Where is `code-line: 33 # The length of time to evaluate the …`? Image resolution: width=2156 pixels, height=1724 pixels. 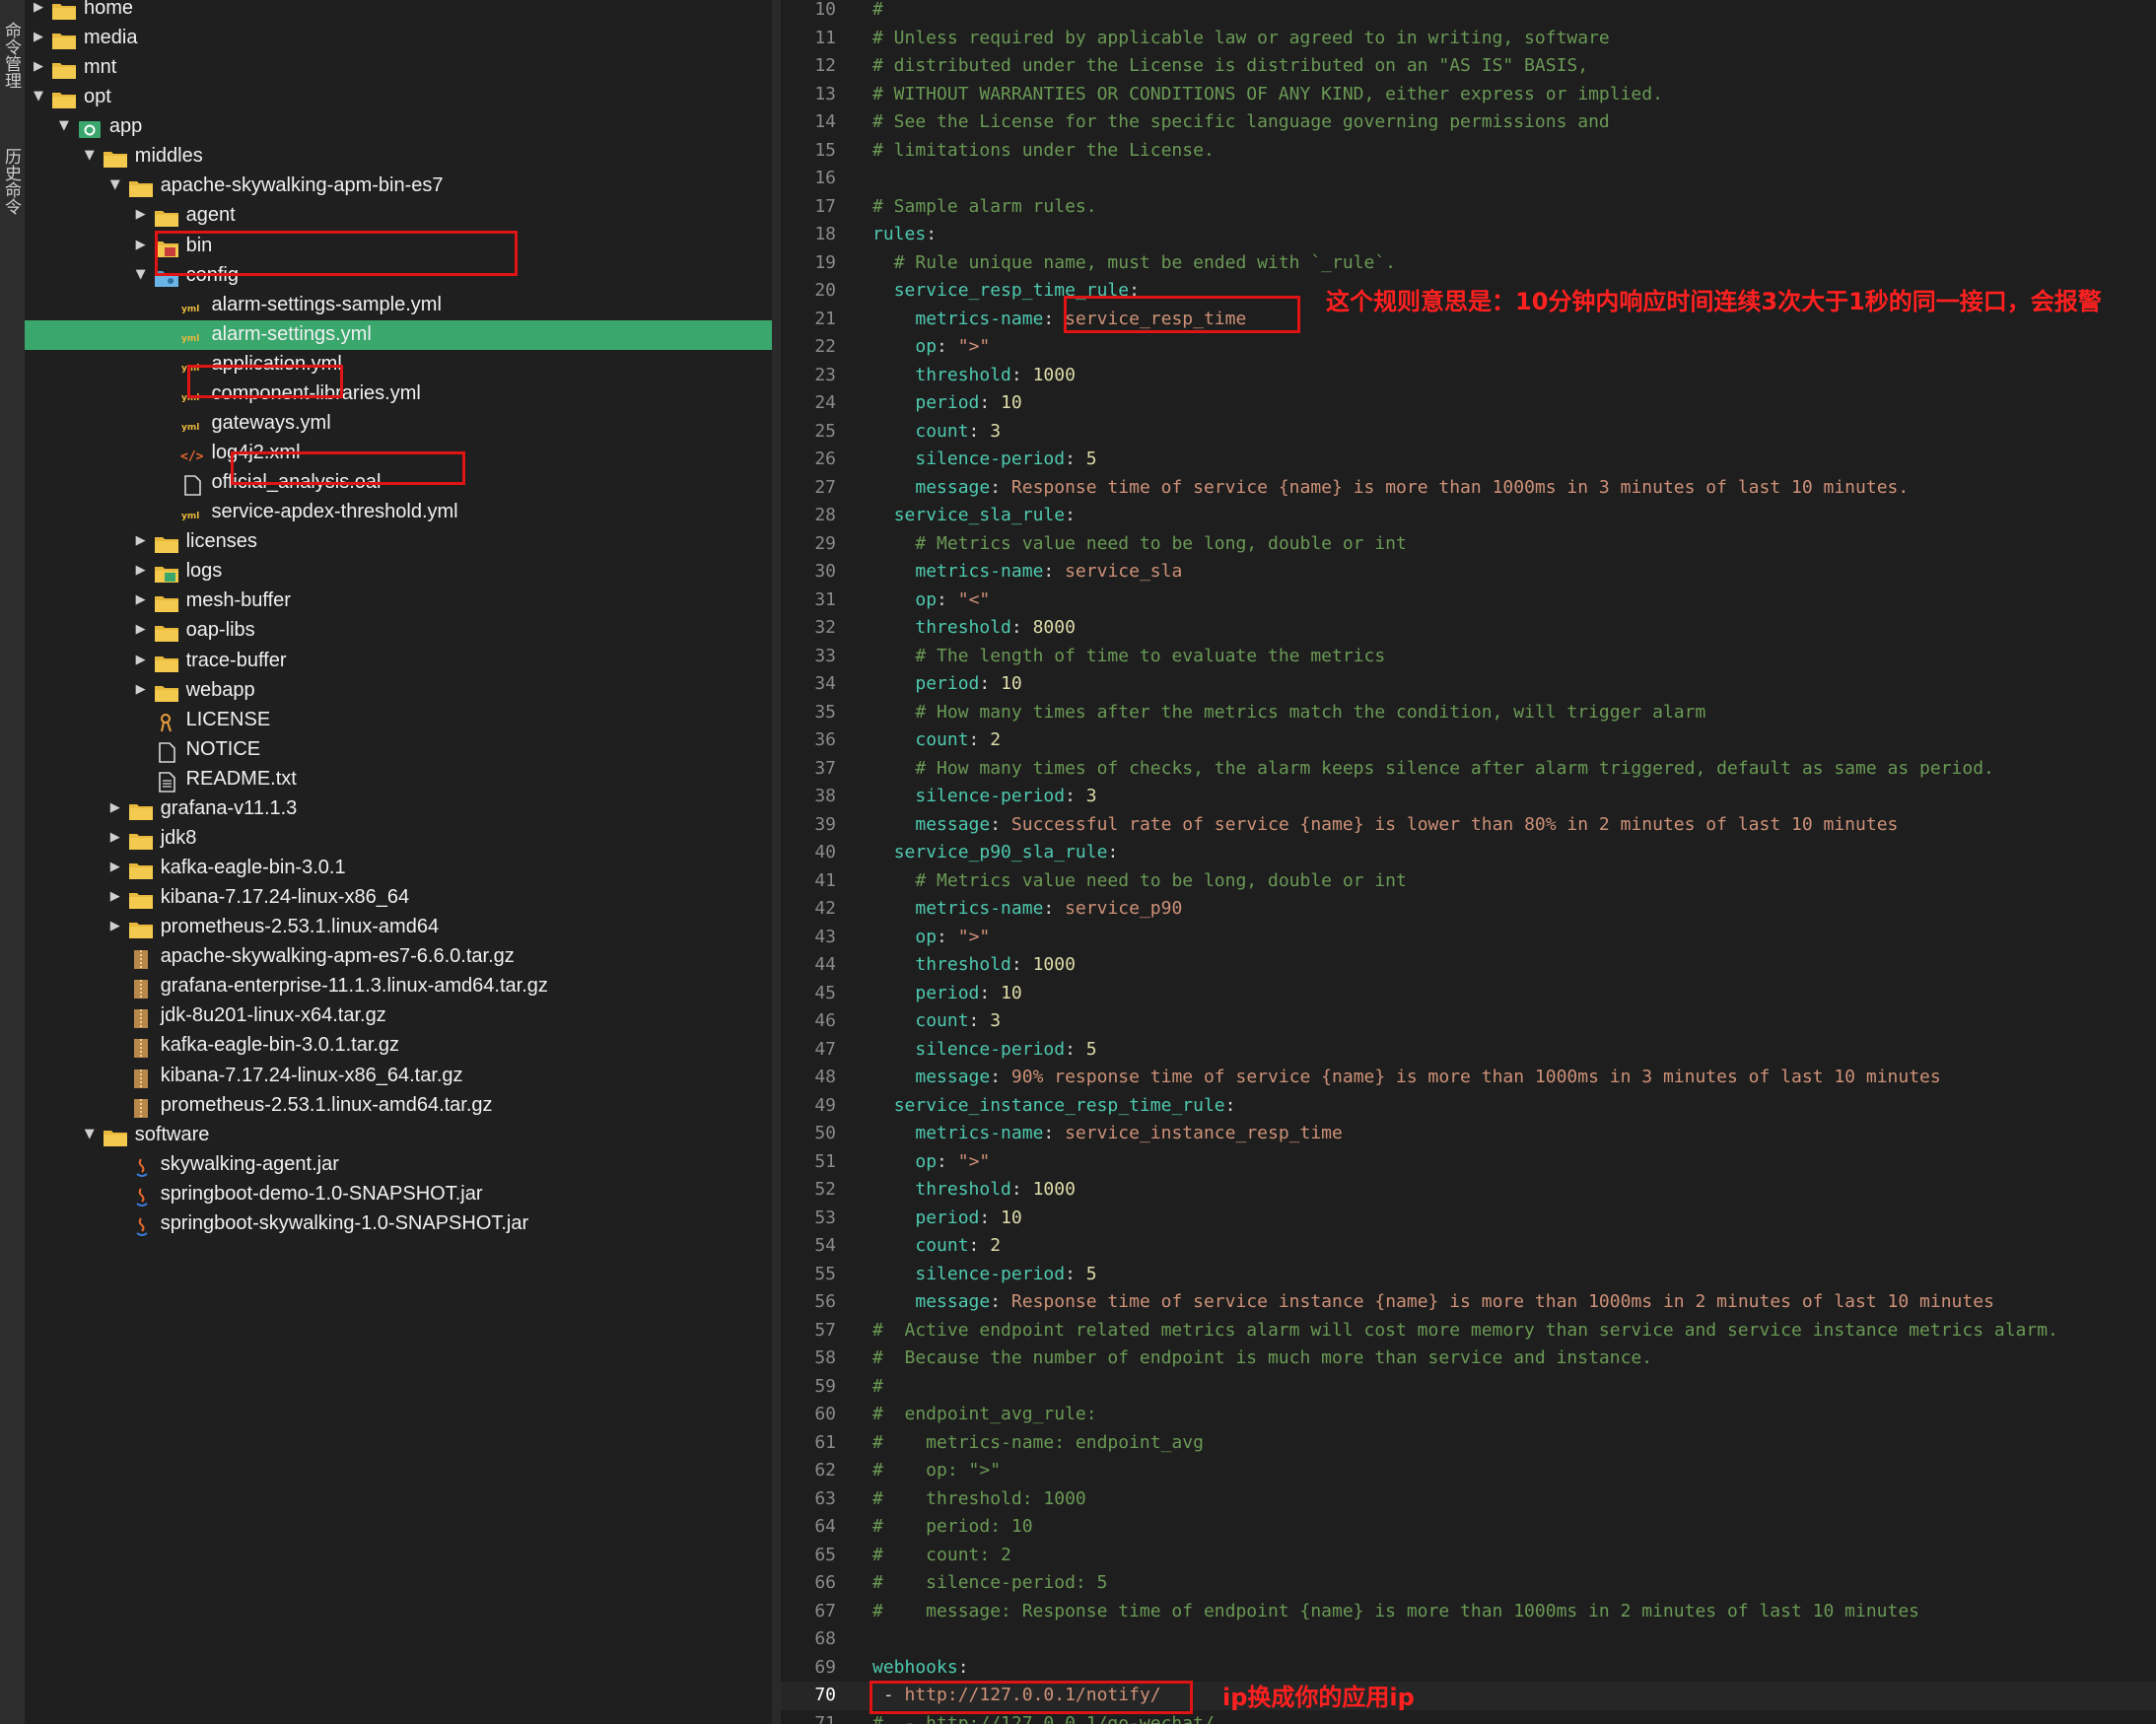
code-line: 33 # The length of time to evaluate the … is located at coordinates (1468, 657).